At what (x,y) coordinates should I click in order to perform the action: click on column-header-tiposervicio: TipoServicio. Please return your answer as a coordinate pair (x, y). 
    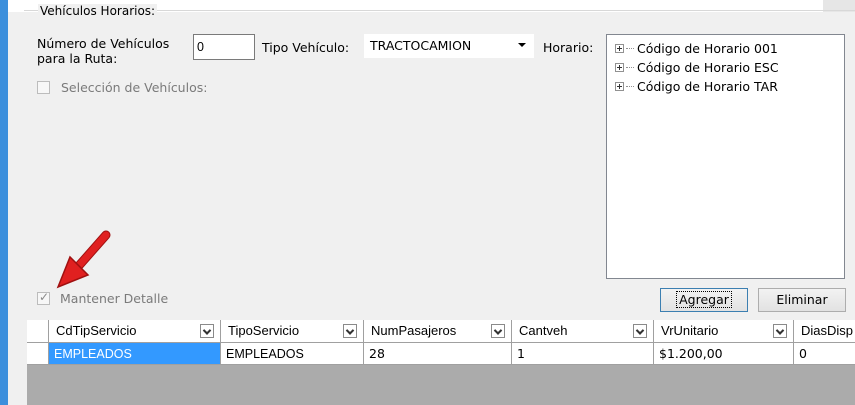
    Looking at the image, I should click on (292, 331).